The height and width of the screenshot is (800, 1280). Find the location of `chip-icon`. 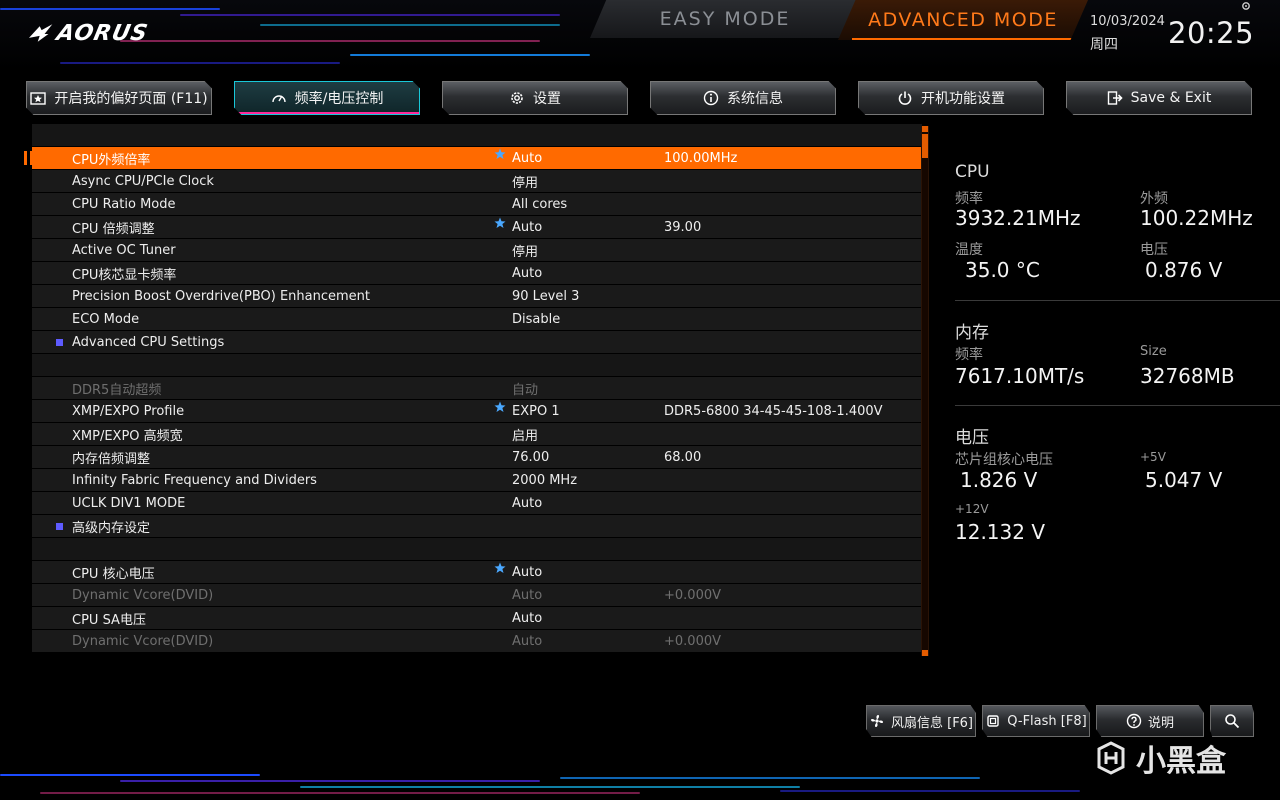

chip-icon is located at coordinates (993, 721).